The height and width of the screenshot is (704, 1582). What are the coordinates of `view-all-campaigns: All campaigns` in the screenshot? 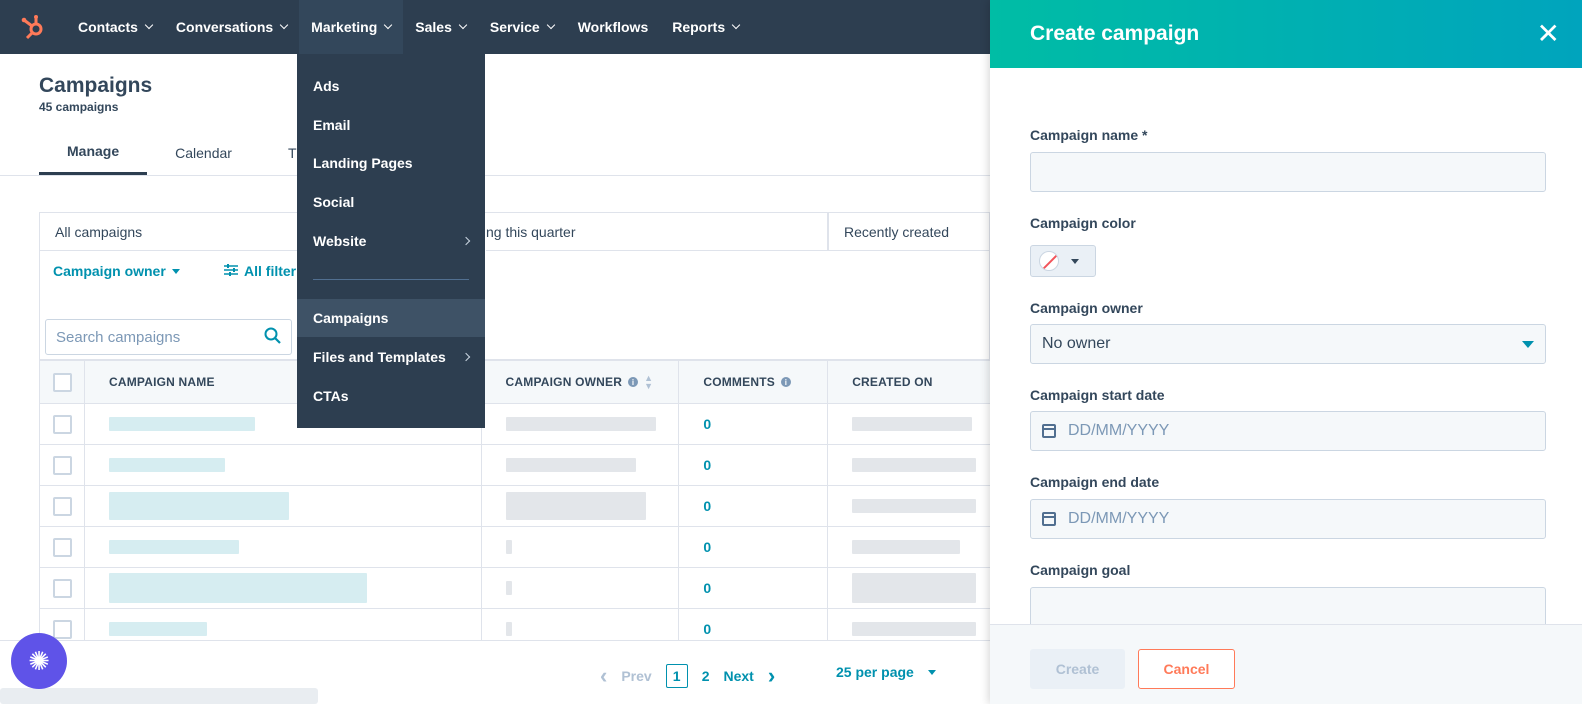 It's located at (169, 232).